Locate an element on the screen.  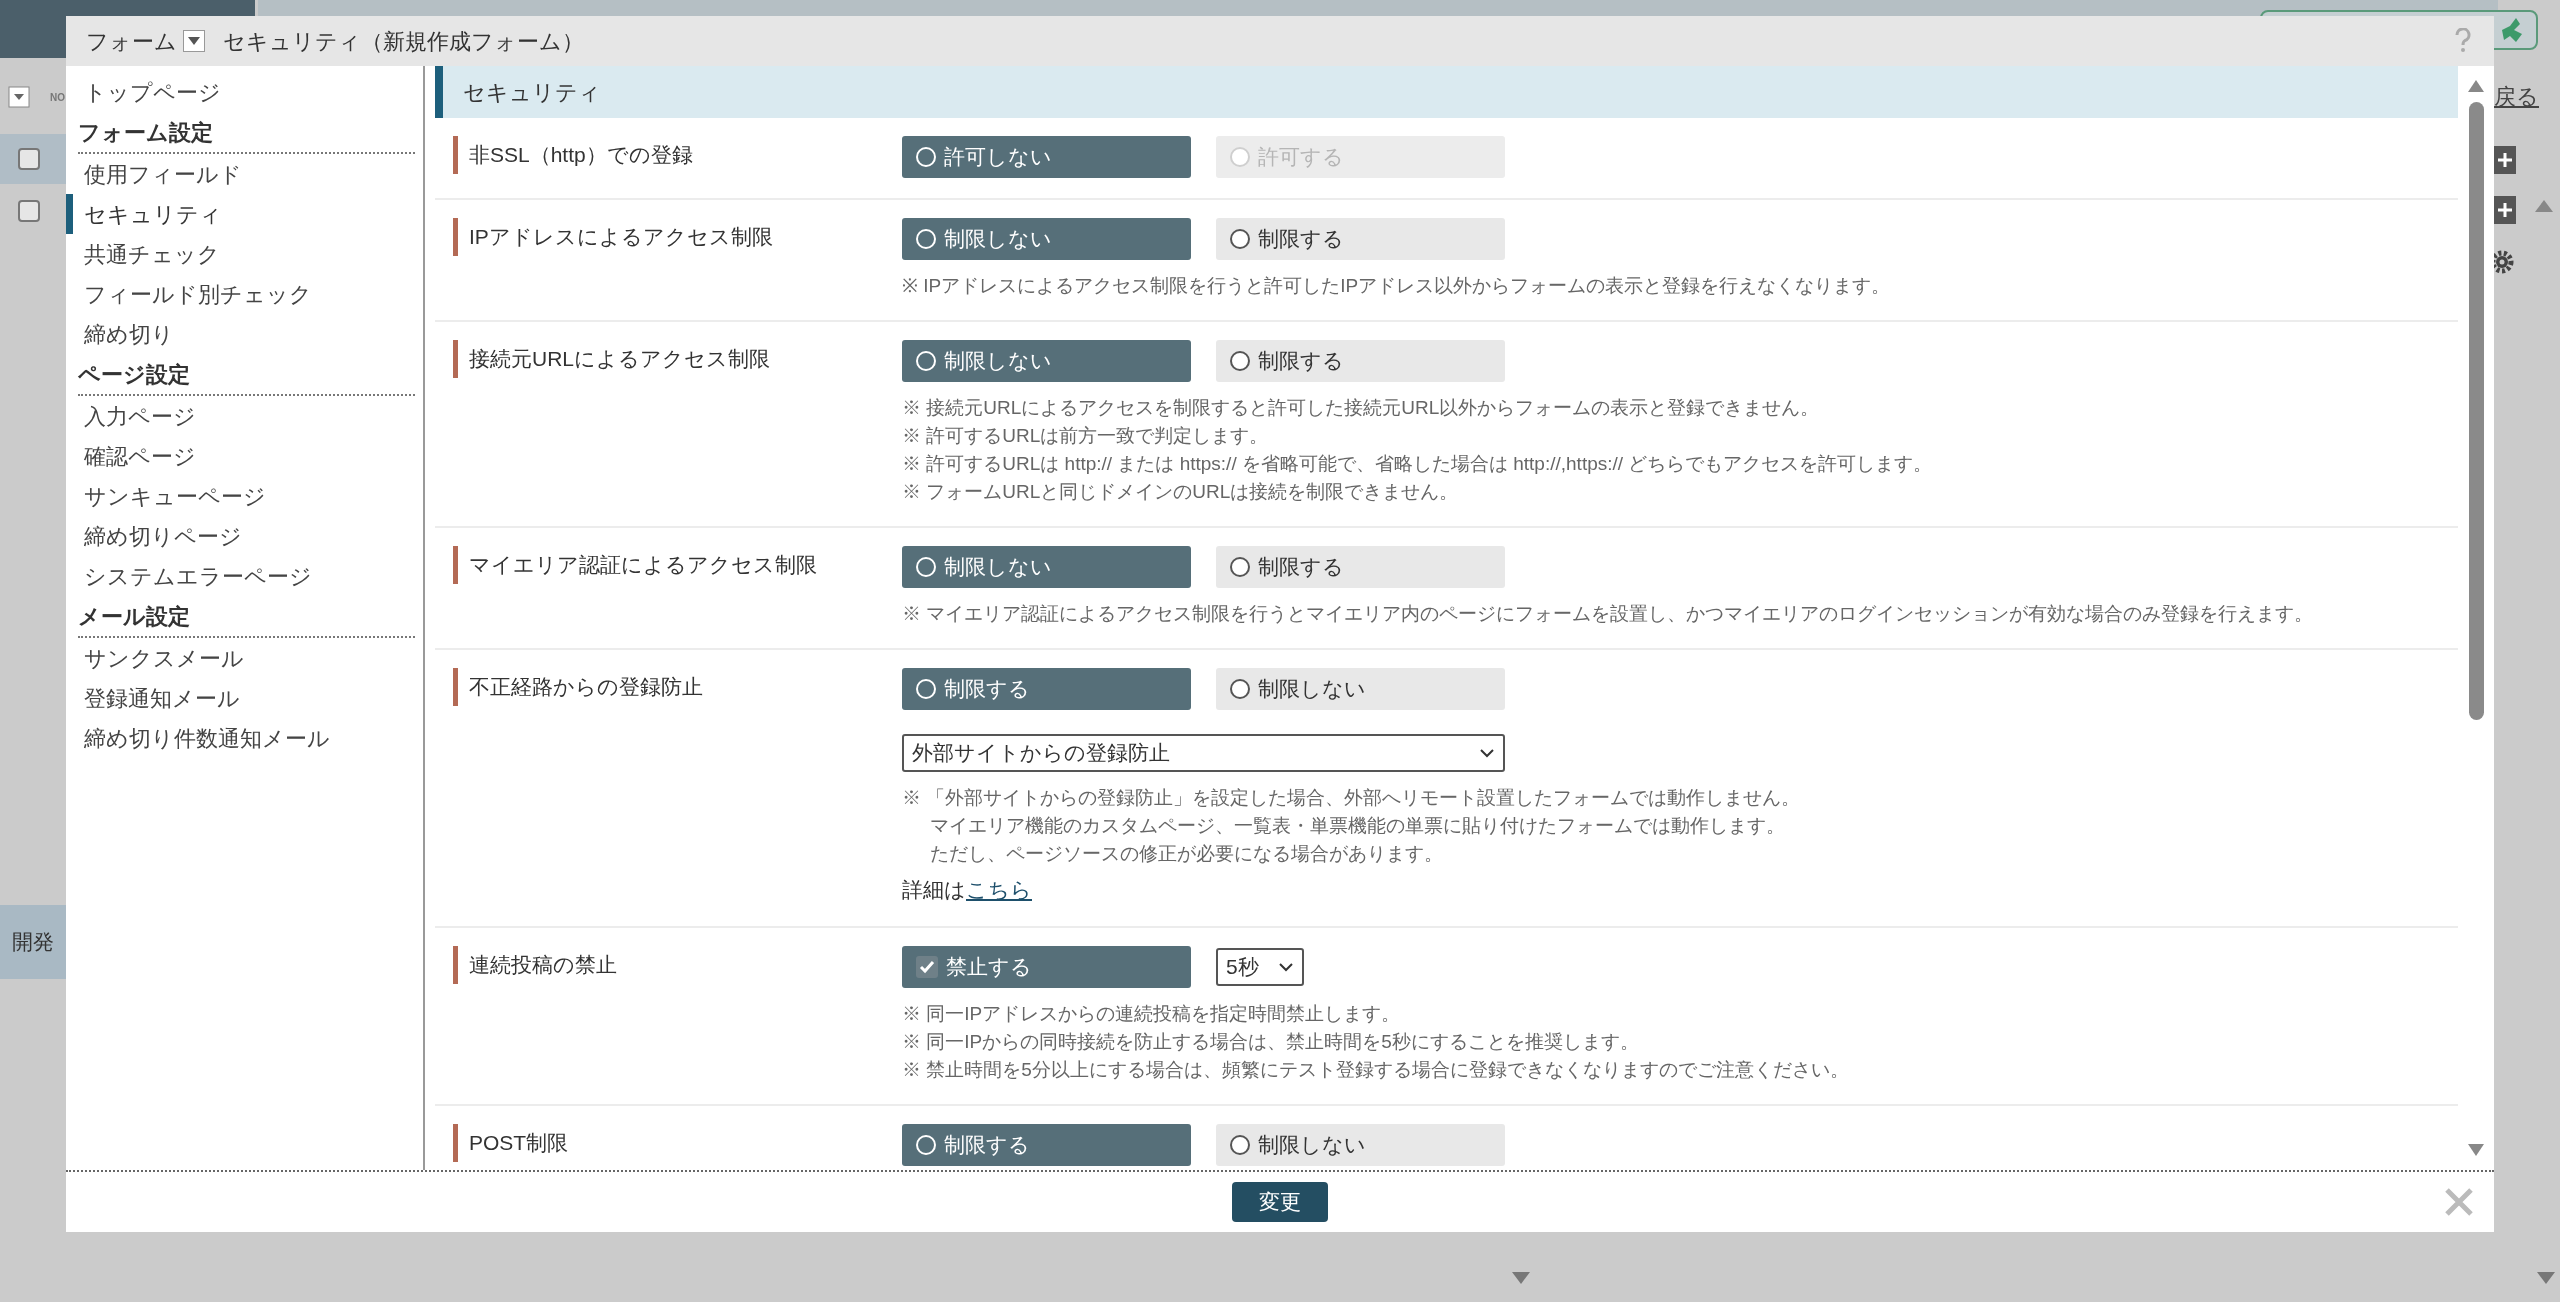
close-icon is located at coordinates (2459, 1202).